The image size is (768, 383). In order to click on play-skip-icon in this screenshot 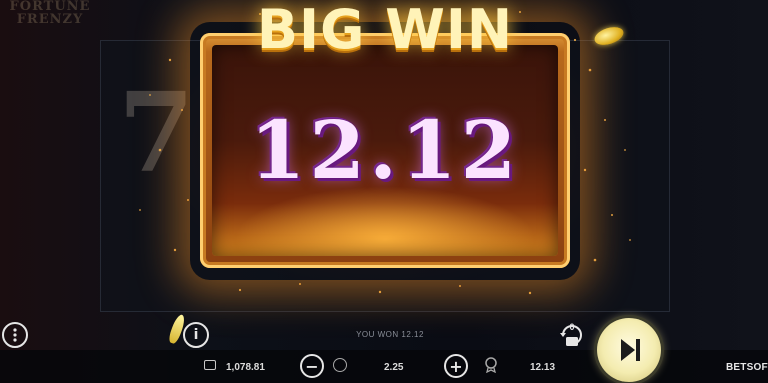, I will do `click(630, 350)`.